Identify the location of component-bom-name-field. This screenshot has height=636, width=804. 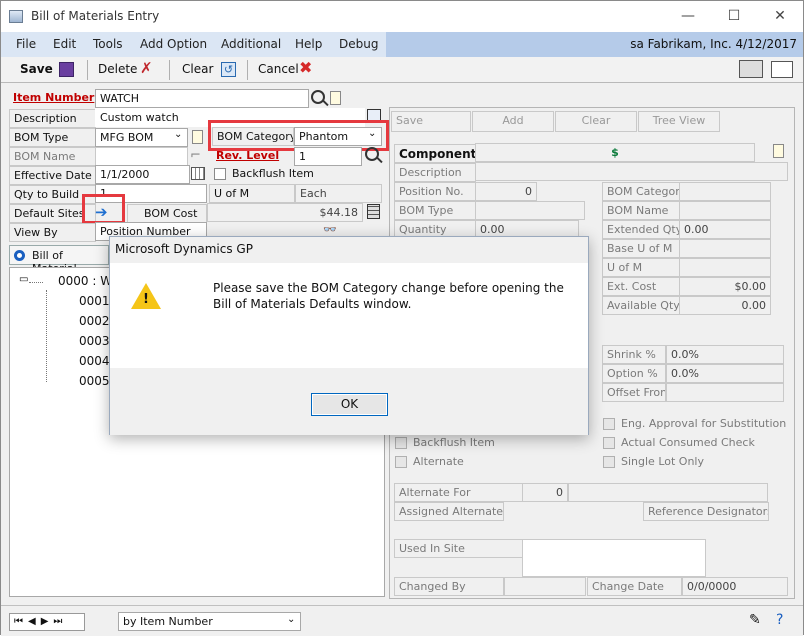
(725, 210).